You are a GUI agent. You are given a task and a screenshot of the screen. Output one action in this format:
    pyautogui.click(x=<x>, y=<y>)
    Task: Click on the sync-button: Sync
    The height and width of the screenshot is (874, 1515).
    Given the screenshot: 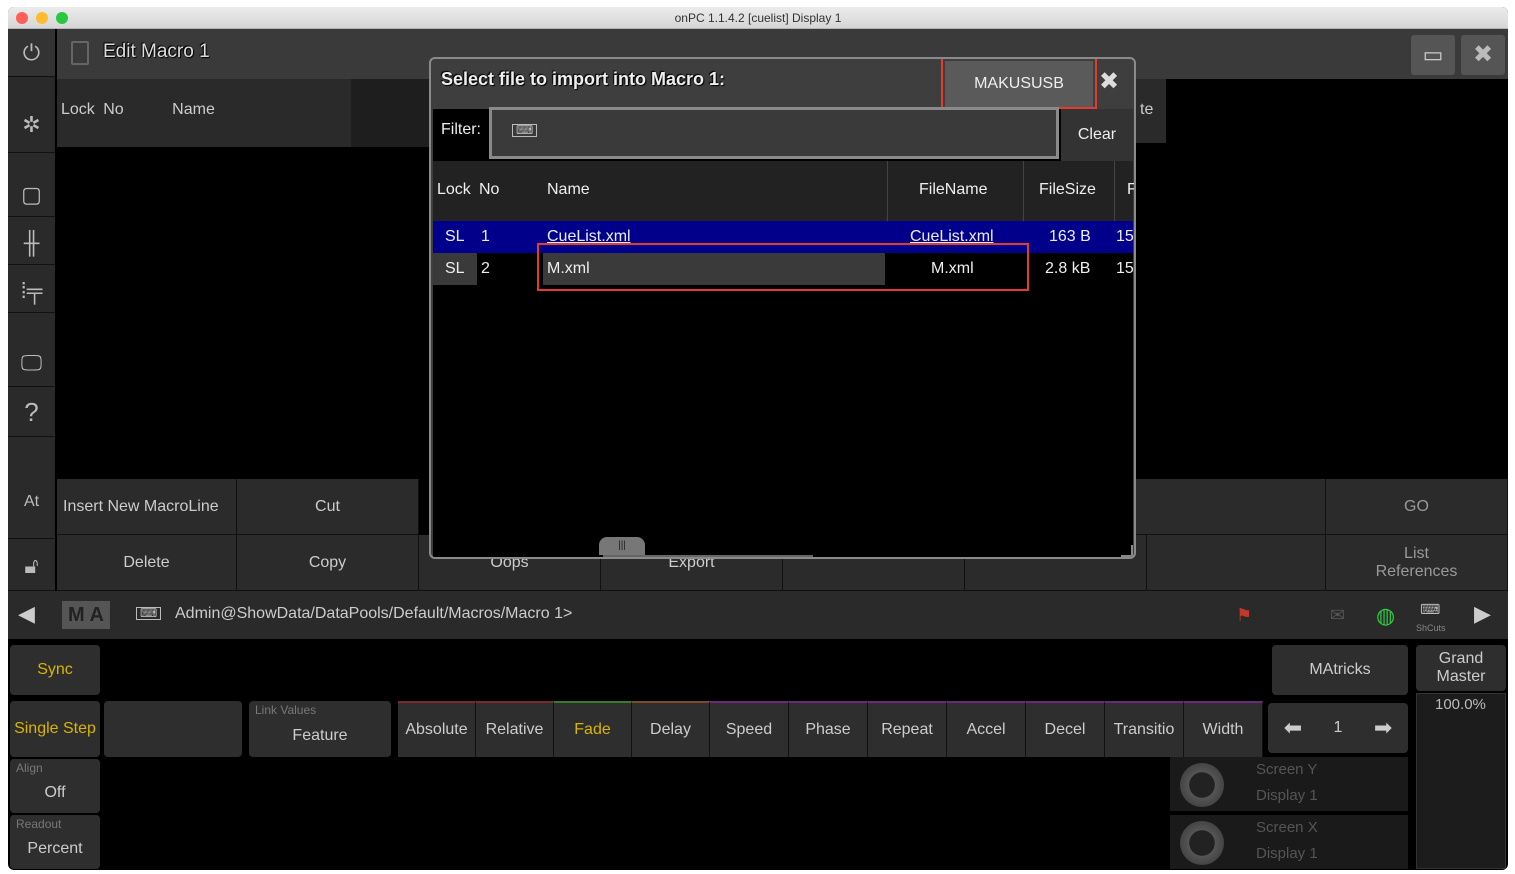 What is the action you would take?
    pyautogui.click(x=55, y=670)
    